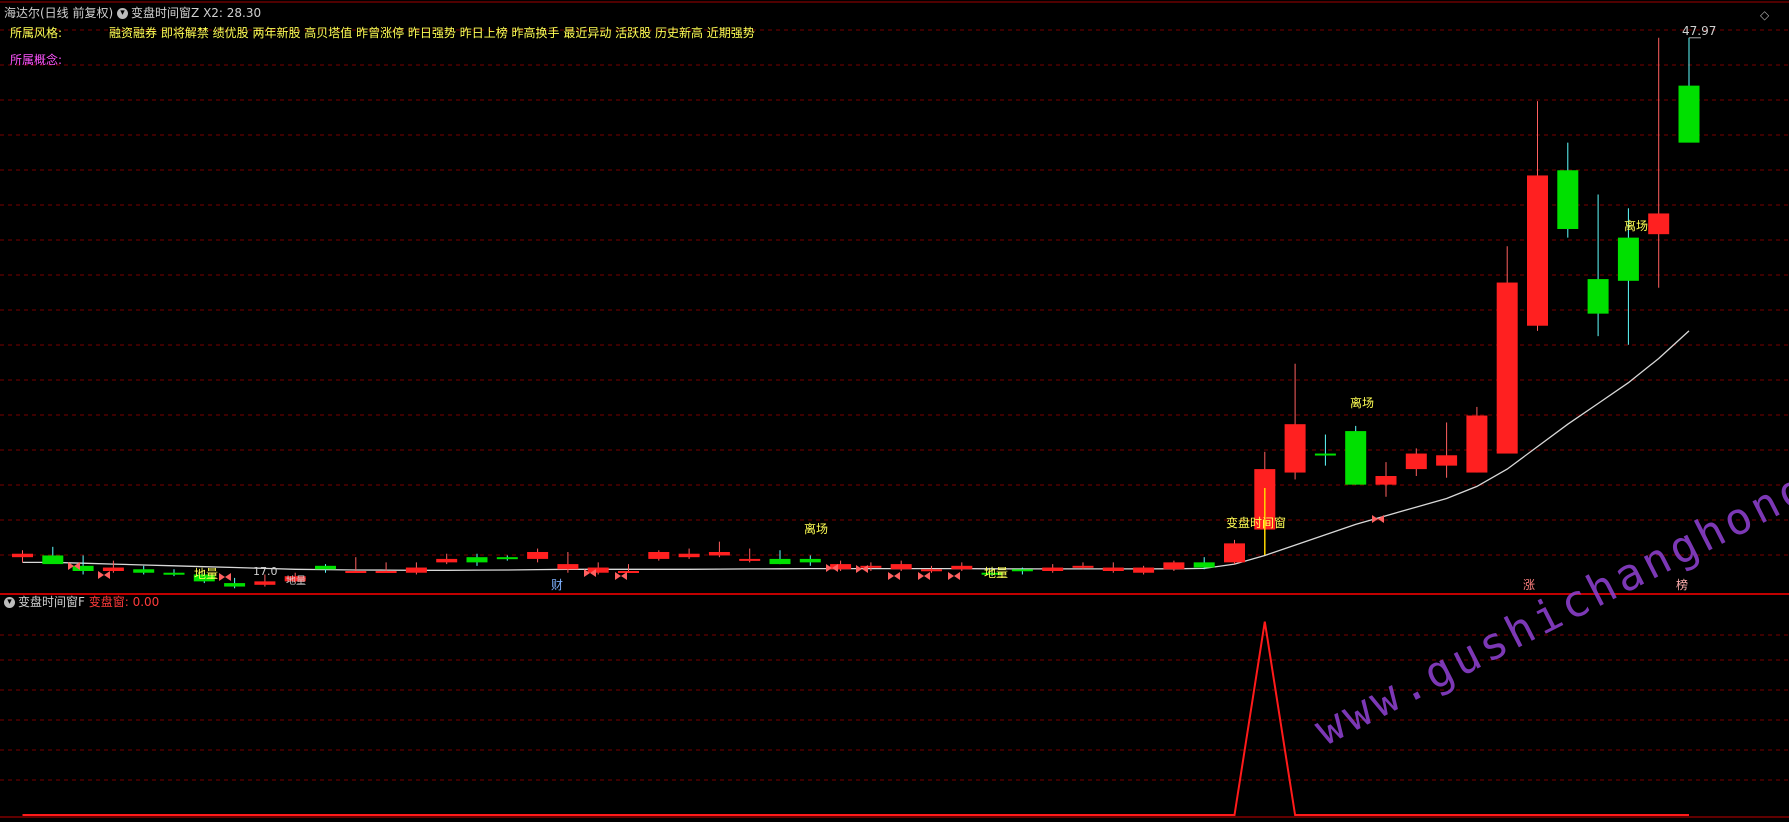 The height and width of the screenshot is (822, 1789). What do you see at coordinates (165, 13) in the screenshot?
I see `indicator-name: 变盘时间窗Z` at bounding box center [165, 13].